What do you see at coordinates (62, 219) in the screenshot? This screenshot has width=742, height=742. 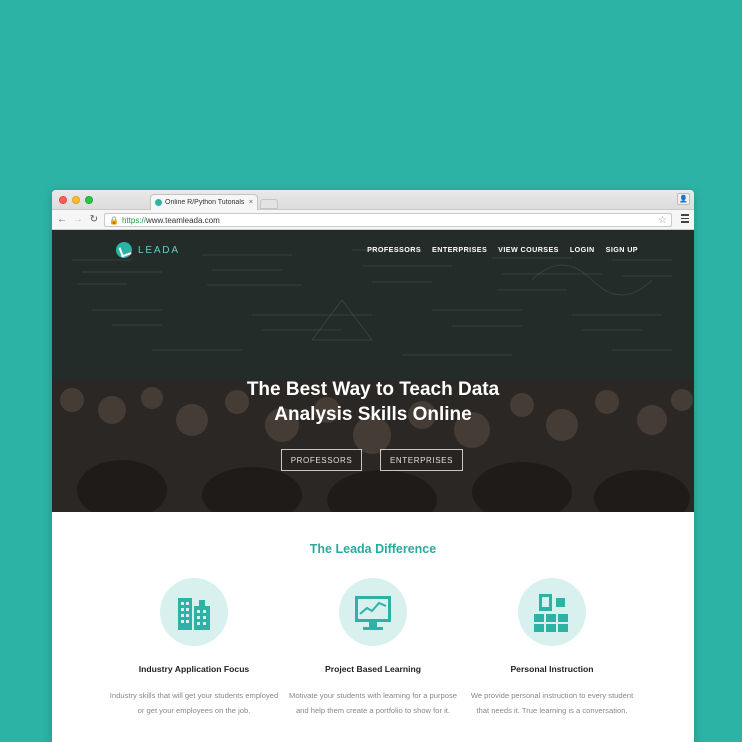 I see `back-icon: ←` at bounding box center [62, 219].